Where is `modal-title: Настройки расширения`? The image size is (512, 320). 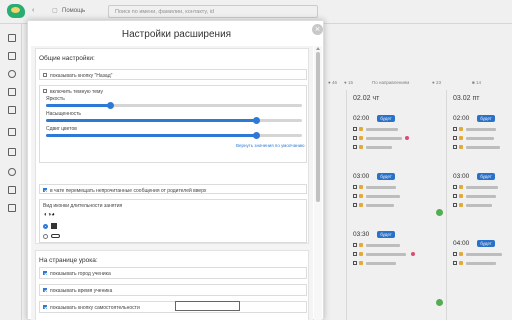 modal-title: Настройки расширения is located at coordinates (176, 34).